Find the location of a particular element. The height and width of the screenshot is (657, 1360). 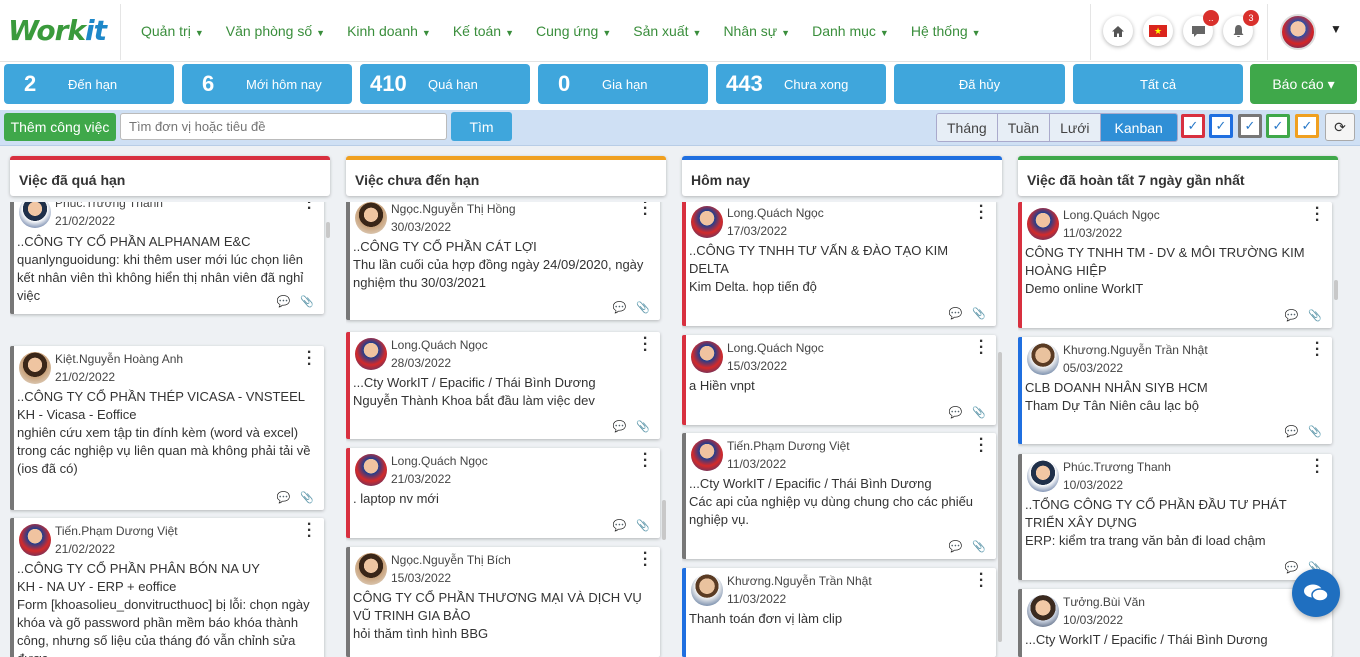

stat-gia-han: 0 Gia hạn is located at coordinates (623, 84).